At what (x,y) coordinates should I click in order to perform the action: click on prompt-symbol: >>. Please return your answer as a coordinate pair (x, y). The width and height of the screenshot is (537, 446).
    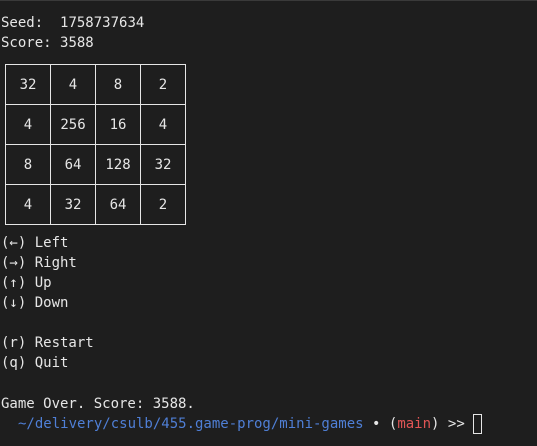
    Looking at the image, I should click on (456, 424).